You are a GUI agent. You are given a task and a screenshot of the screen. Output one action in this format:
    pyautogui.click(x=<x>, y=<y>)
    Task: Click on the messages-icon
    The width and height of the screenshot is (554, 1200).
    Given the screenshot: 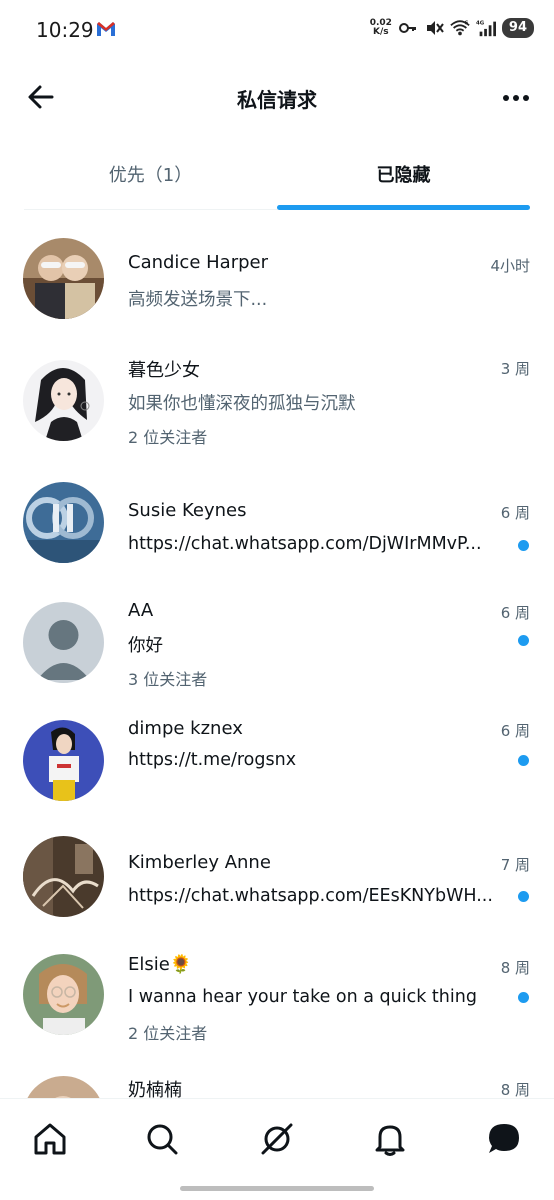 What is the action you would take?
    pyautogui.click(x=504, y=1139)
    